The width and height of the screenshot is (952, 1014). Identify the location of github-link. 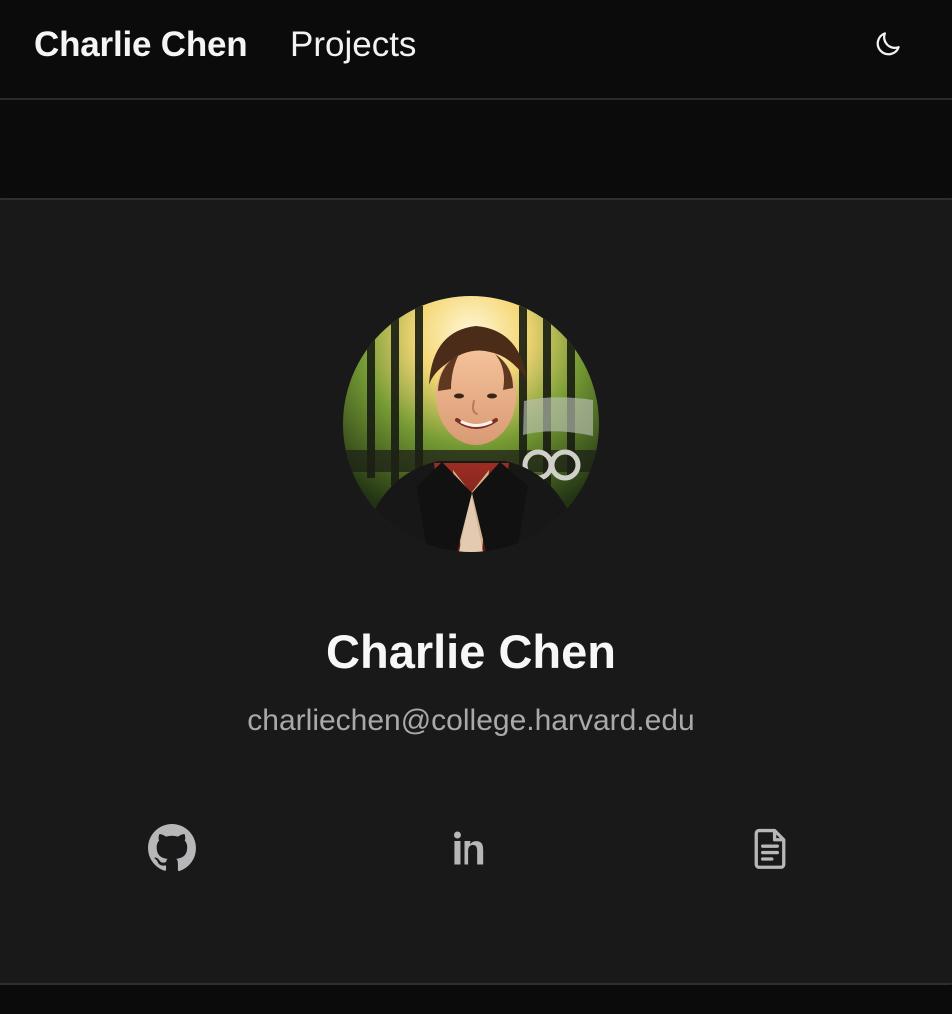
(172, 848).